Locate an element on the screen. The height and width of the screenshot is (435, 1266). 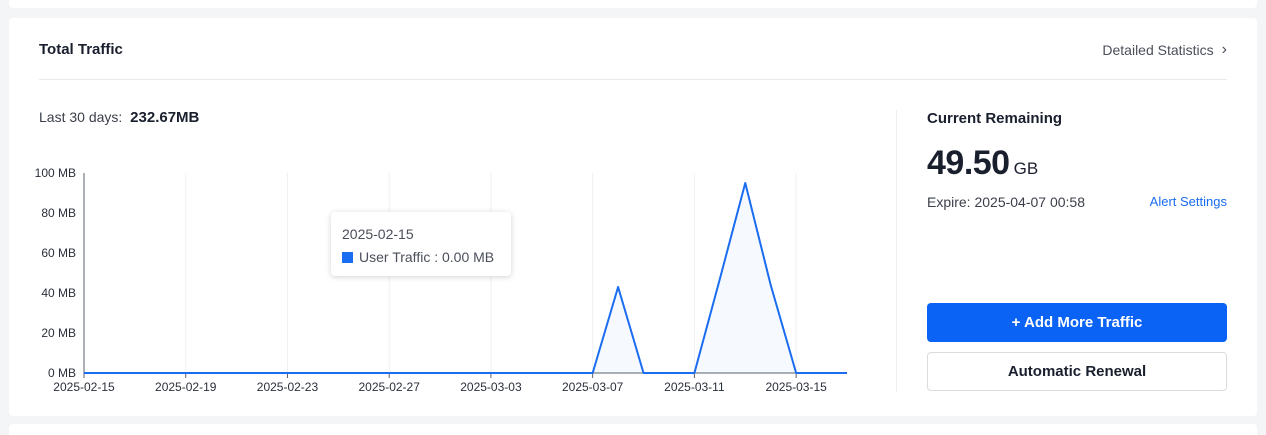
automatic-renewal-button: Automatic Renewal is located at coordinates (1077, 371).